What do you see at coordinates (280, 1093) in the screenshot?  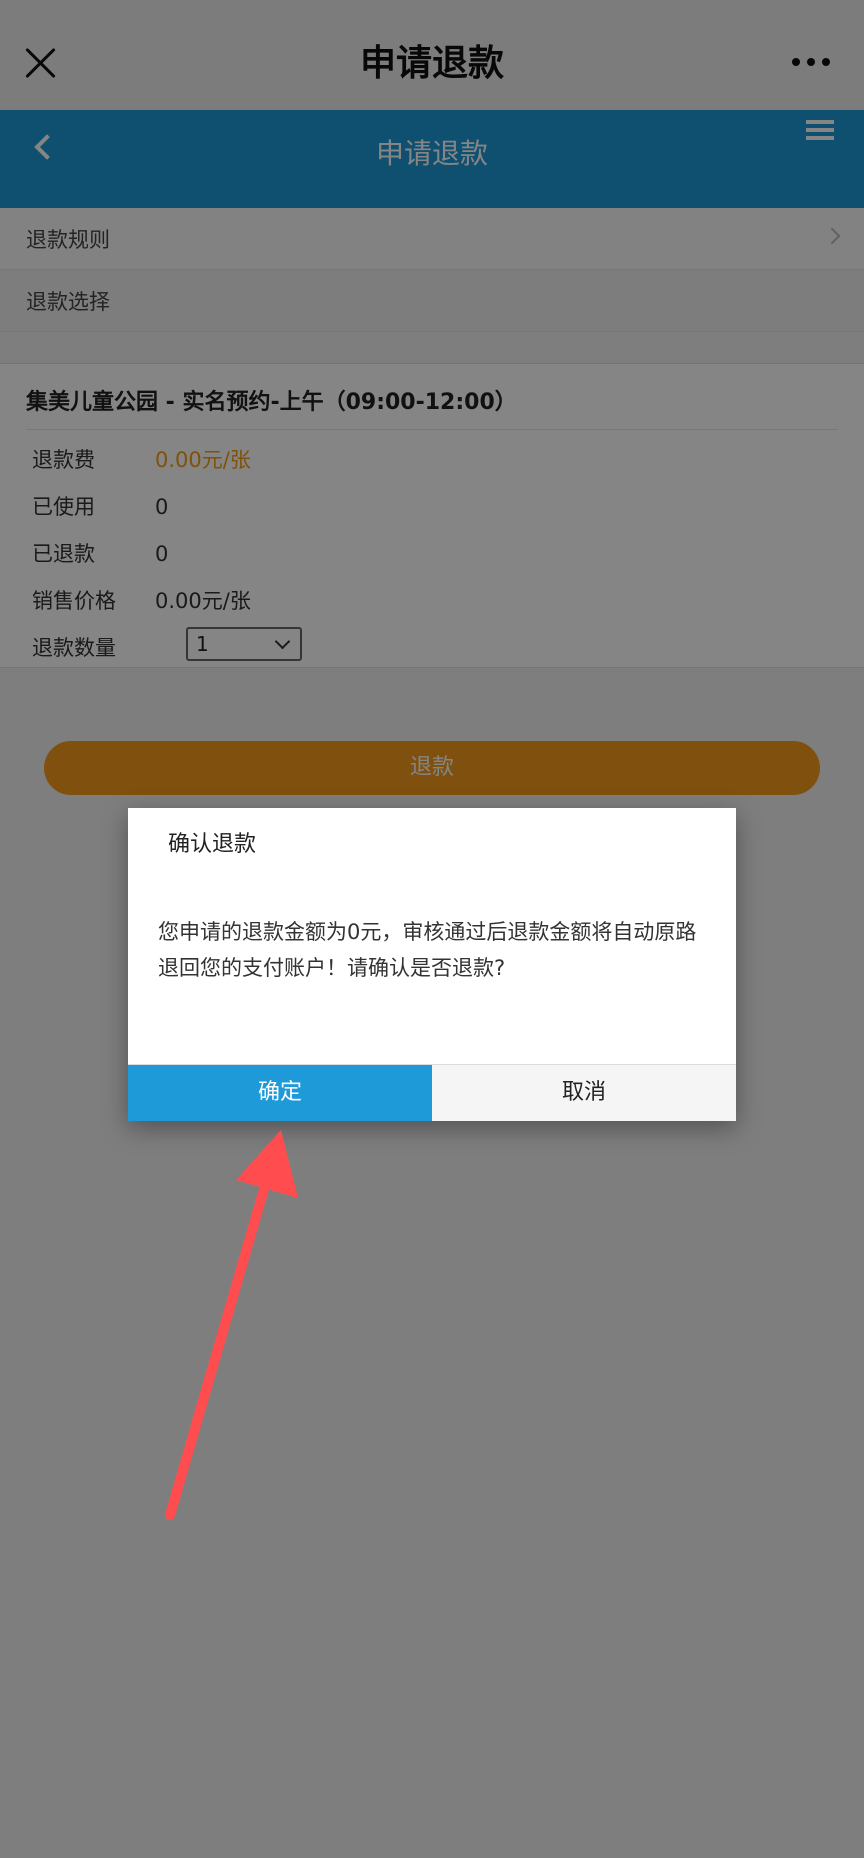 I see `confirm-button: 确定` at bounding box center [280, 1093].